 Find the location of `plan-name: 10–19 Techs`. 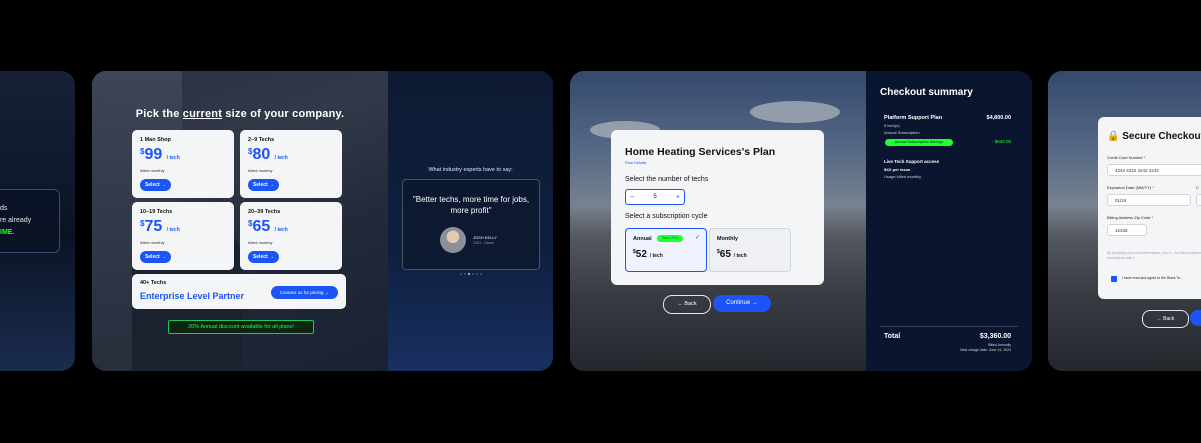

plan-name: 10–19 Techs is located at coordinates (156, 212).